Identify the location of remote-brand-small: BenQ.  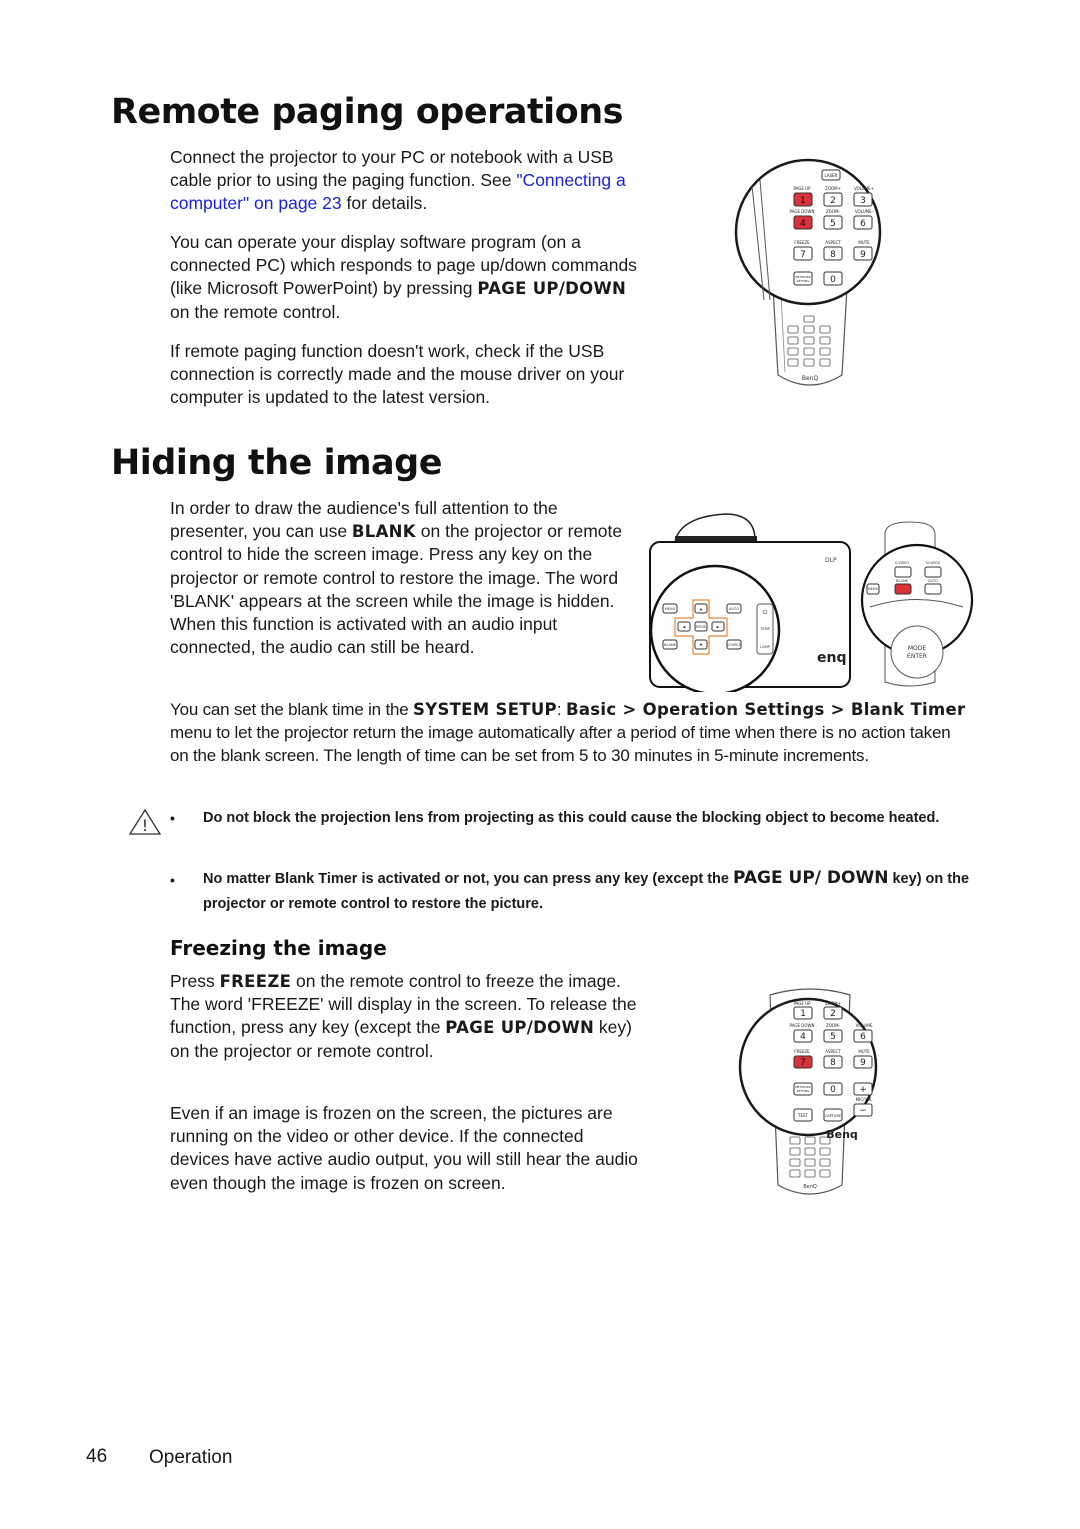
(810, 378).